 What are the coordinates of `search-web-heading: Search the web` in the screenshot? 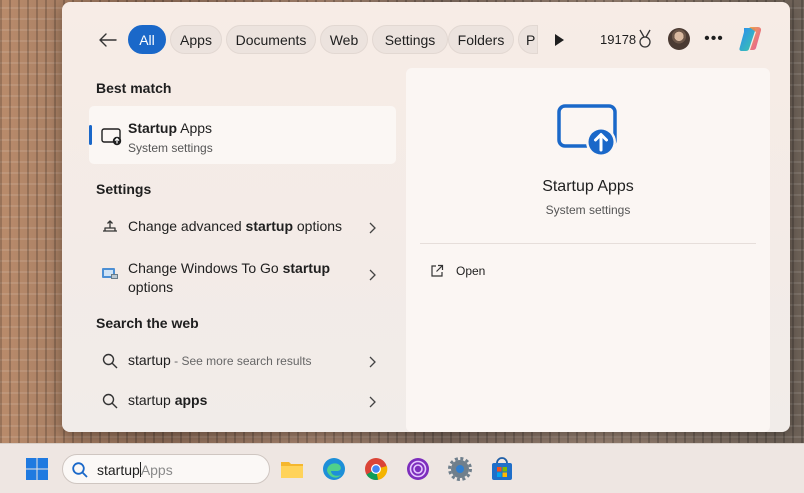 It's located at (147, 323).